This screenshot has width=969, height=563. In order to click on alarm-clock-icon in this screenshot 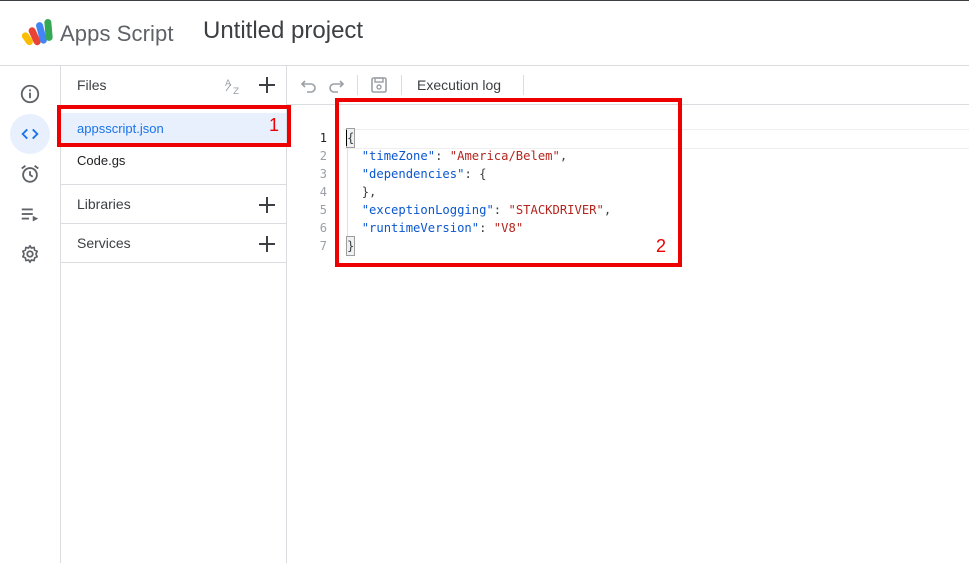, I will do `click(30, 174)`.